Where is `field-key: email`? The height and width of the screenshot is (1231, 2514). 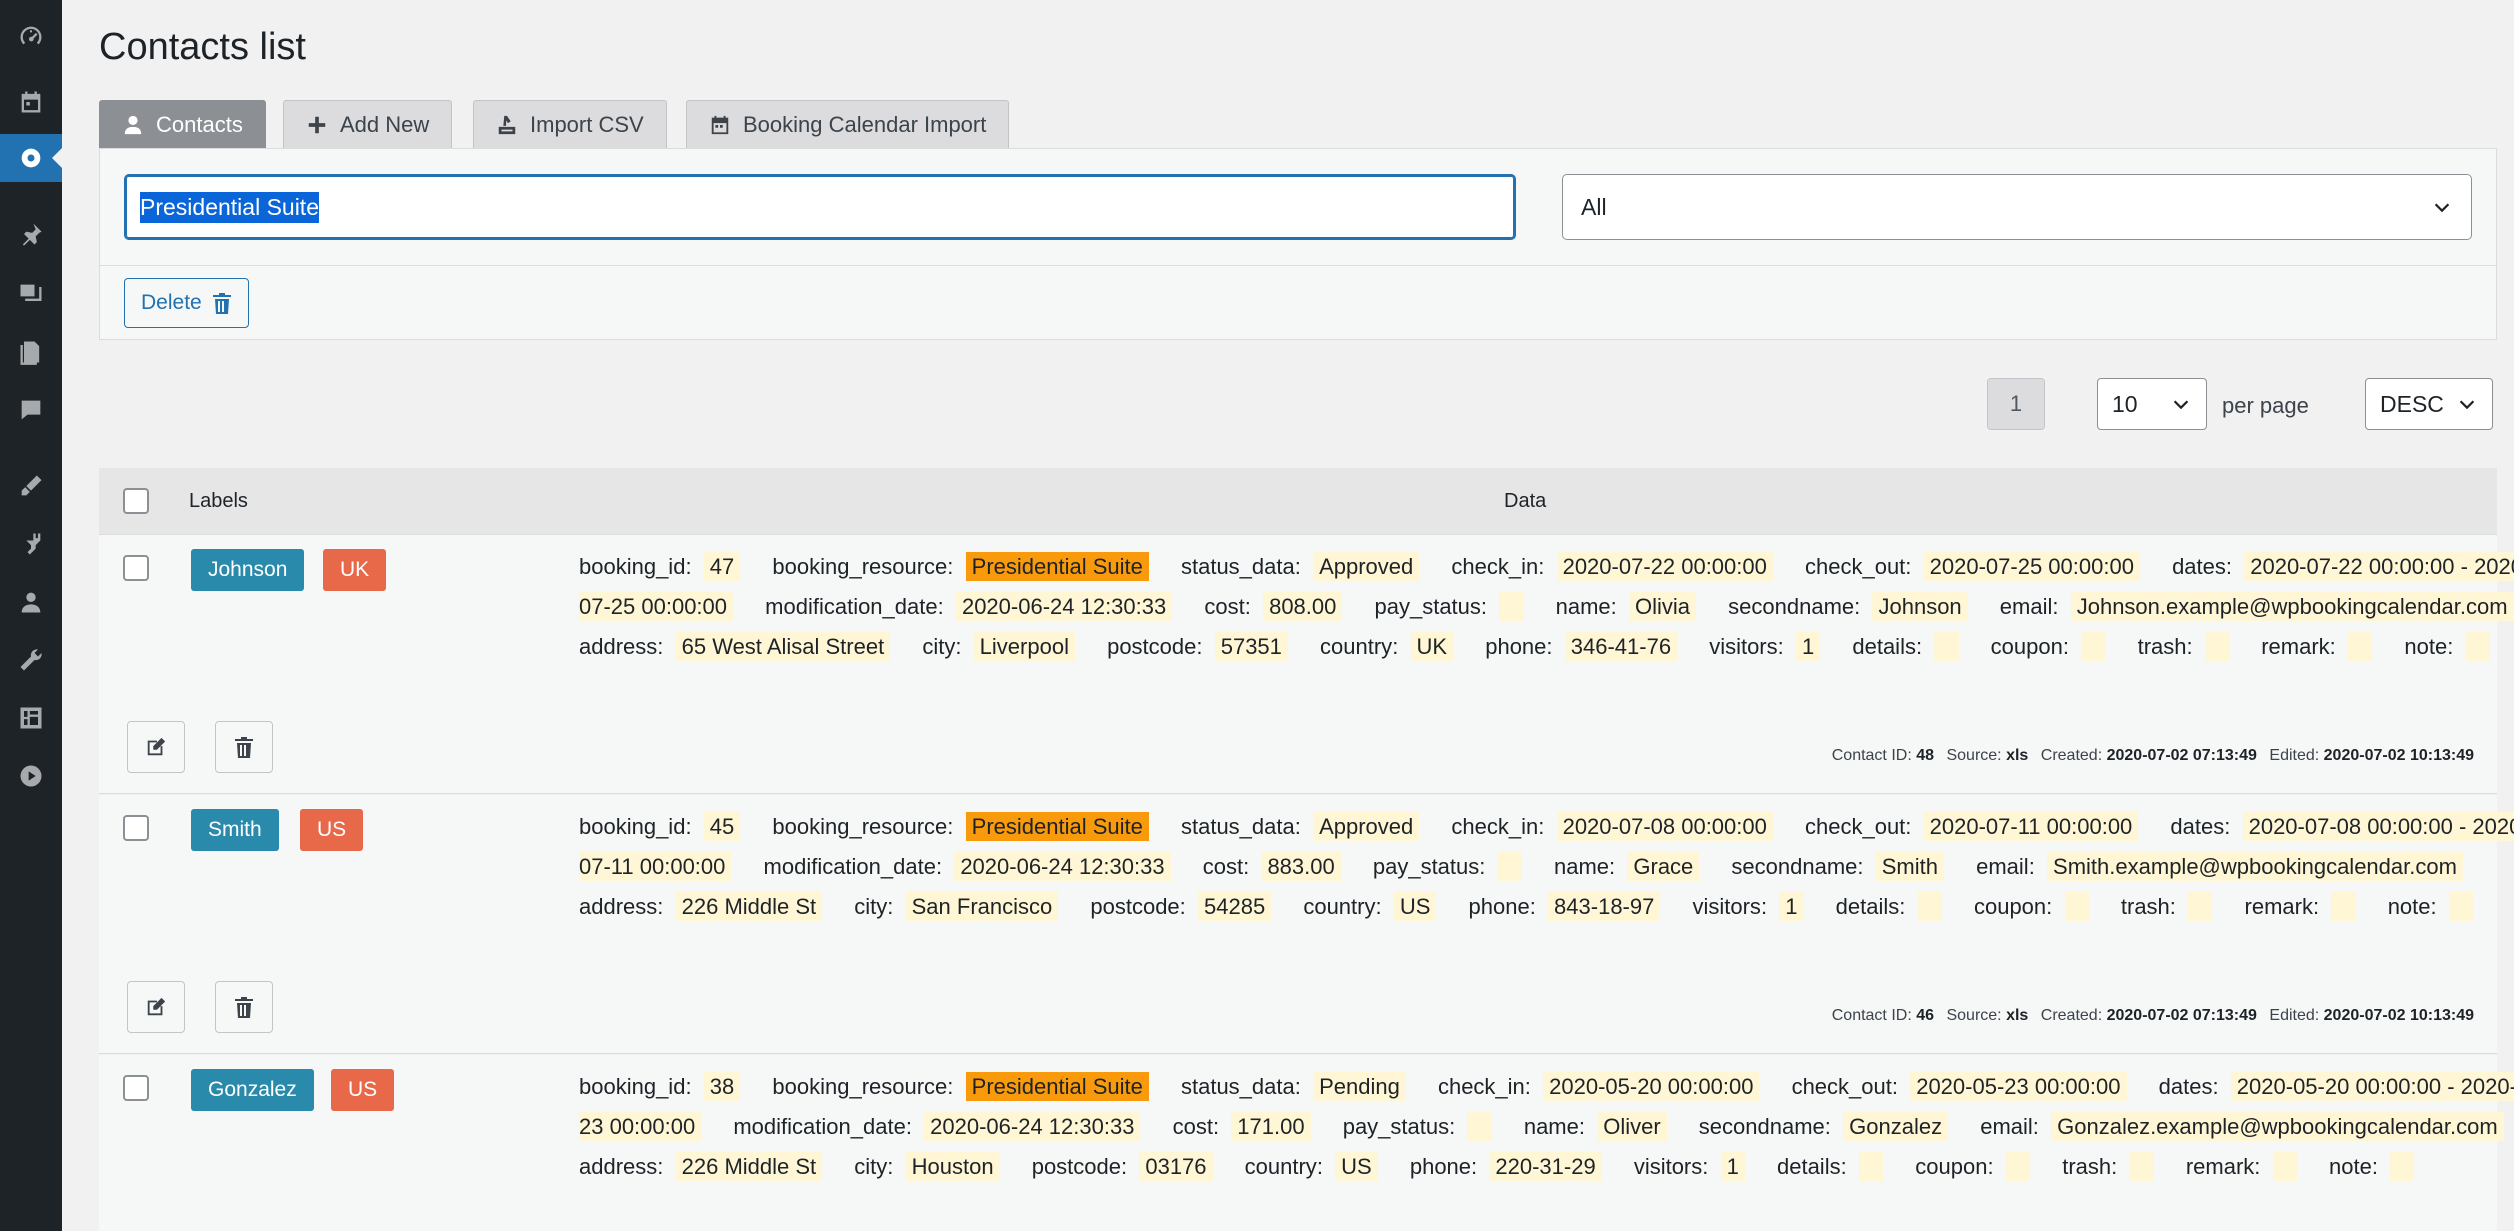
field-key: email is located at coordinates (2026, 606).